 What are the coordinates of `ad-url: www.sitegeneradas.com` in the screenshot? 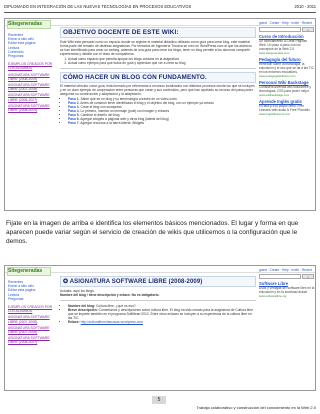 It's located at (287, 53).